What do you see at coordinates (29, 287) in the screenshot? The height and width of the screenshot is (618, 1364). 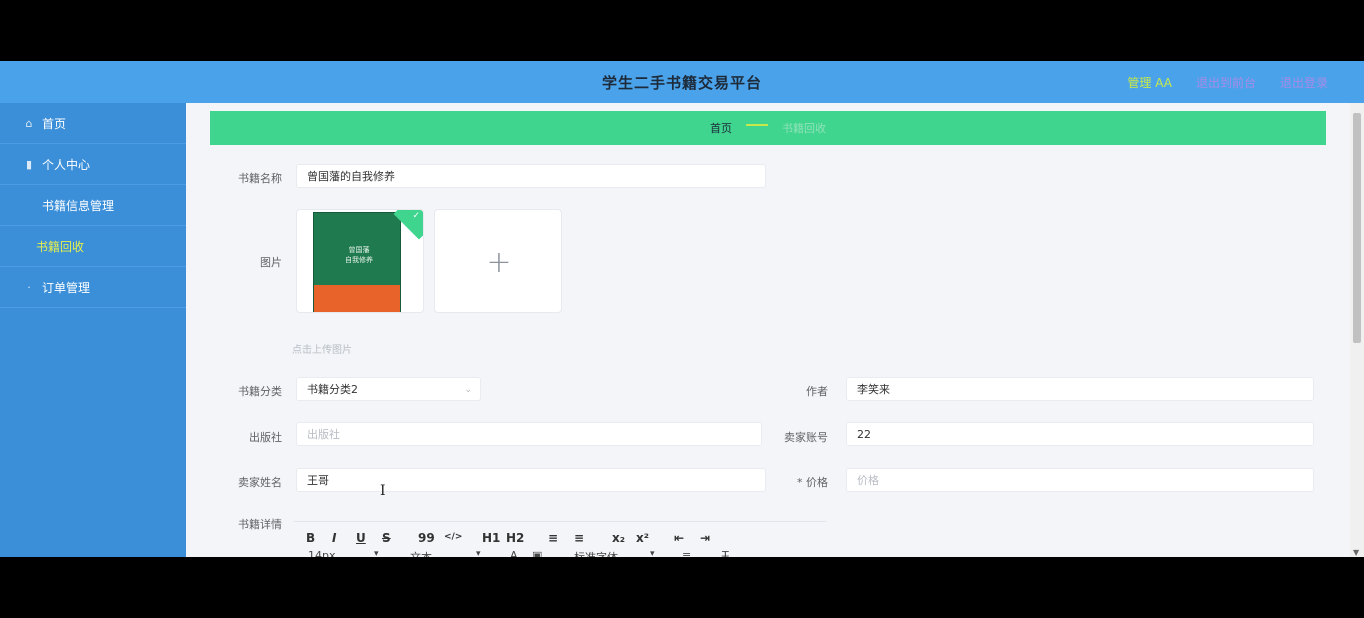 I see `order-icon: ·` at bounding box center [29, 287].